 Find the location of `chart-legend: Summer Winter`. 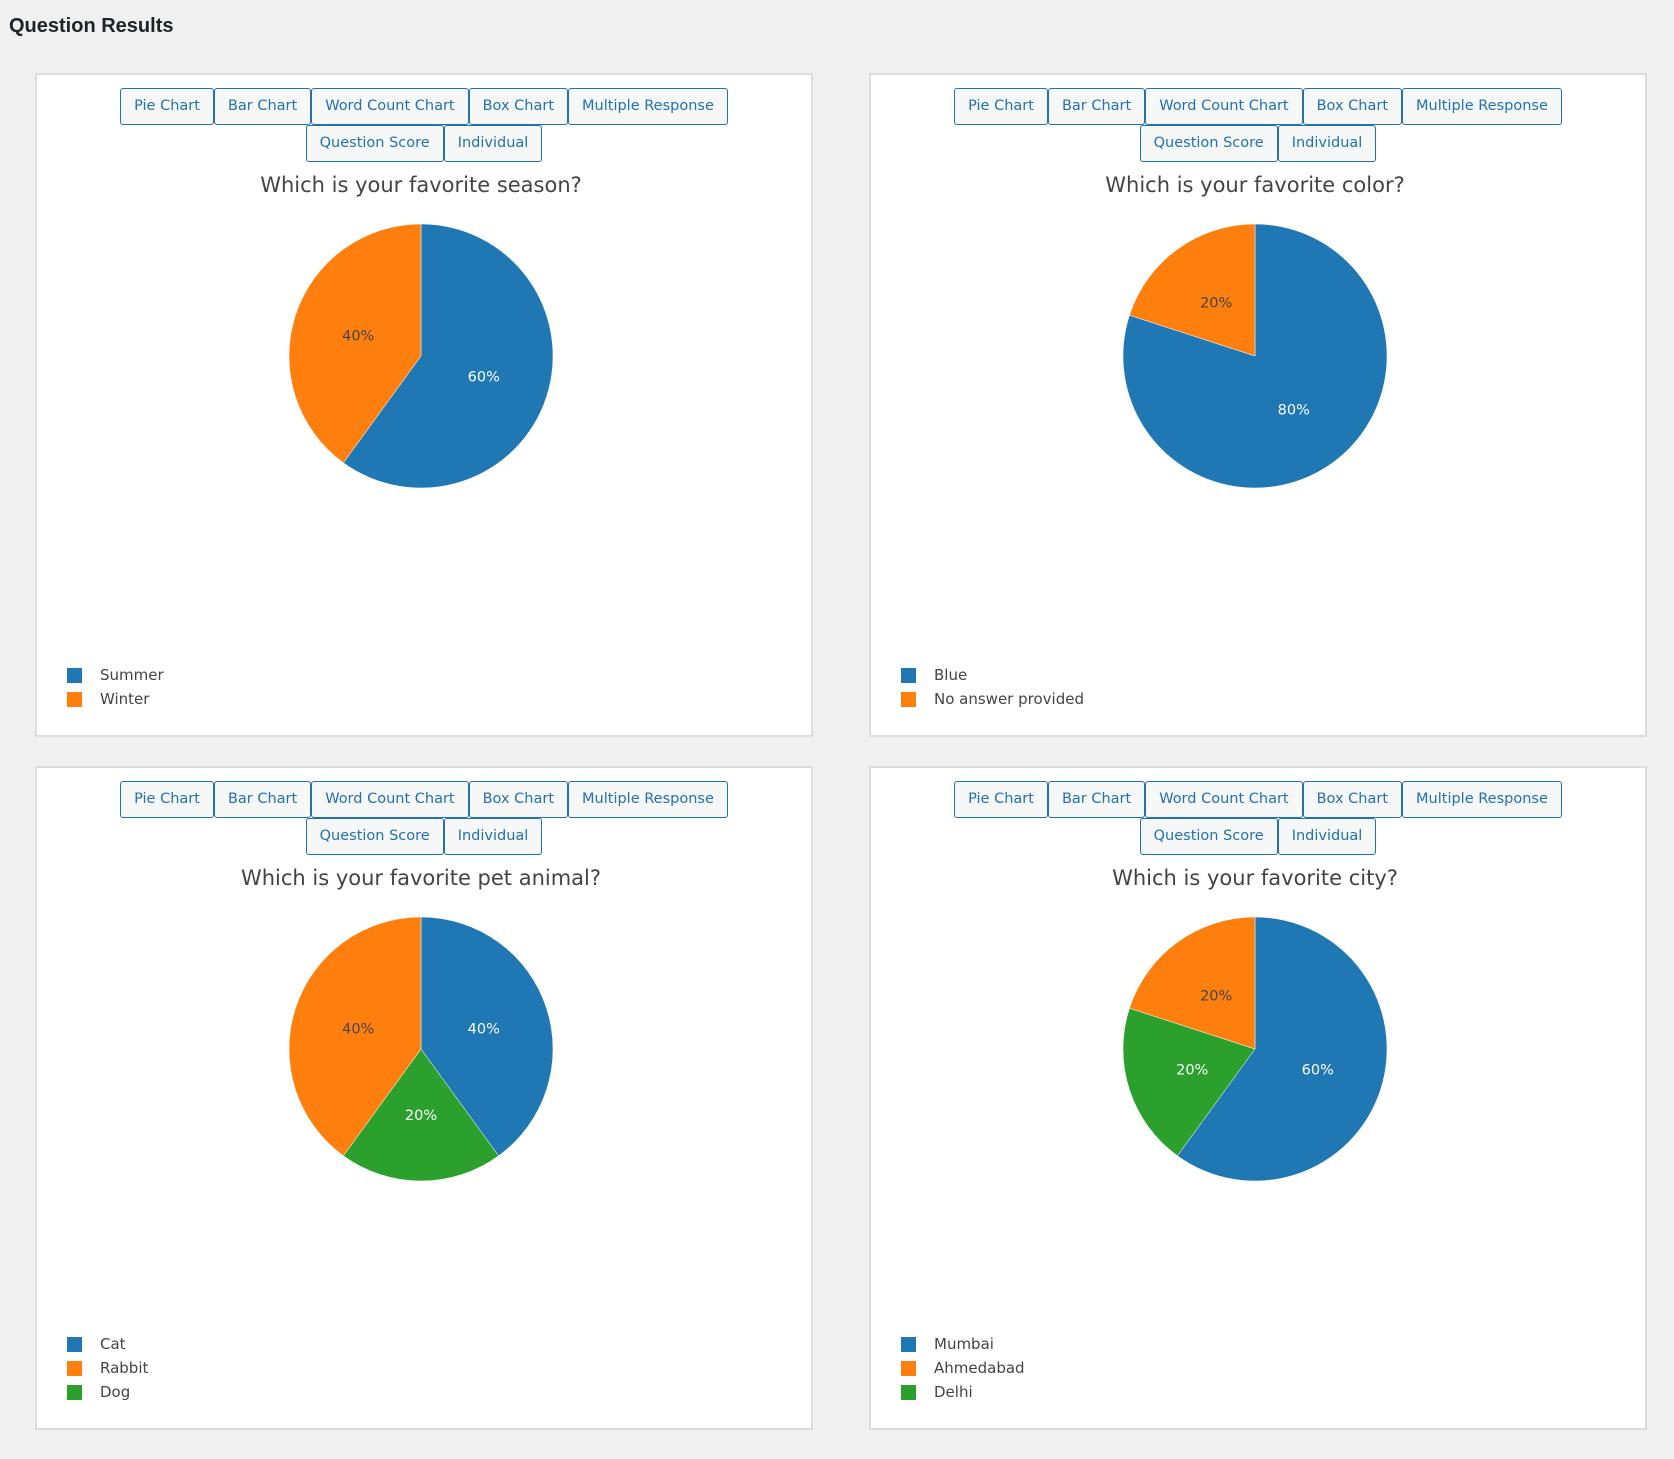

chart-legend: Summer Winter is located at coordinates (115, 687).